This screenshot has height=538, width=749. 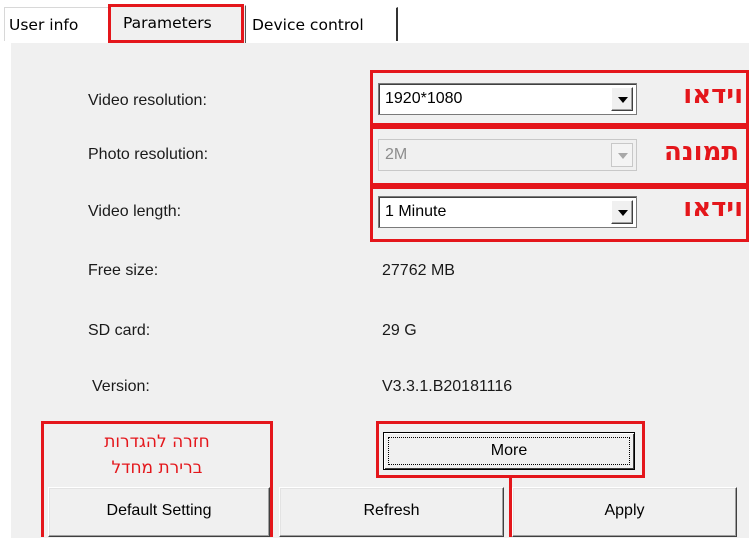 I want to click on apply-button-label: Apply, so click(x=624, y=510).